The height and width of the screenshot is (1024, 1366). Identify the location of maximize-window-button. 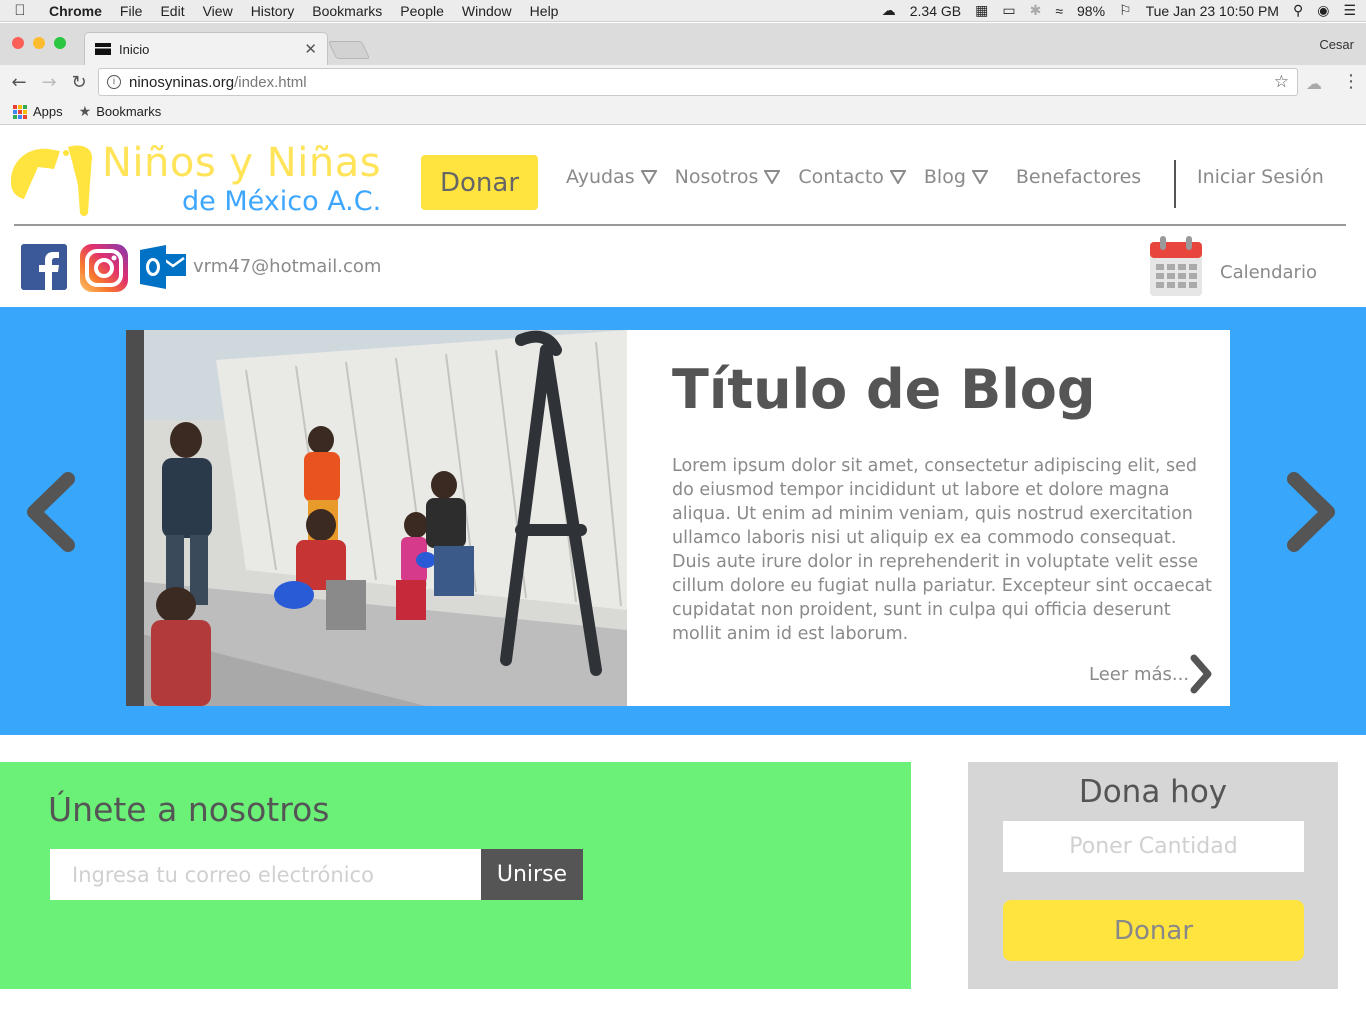
(60, 43).